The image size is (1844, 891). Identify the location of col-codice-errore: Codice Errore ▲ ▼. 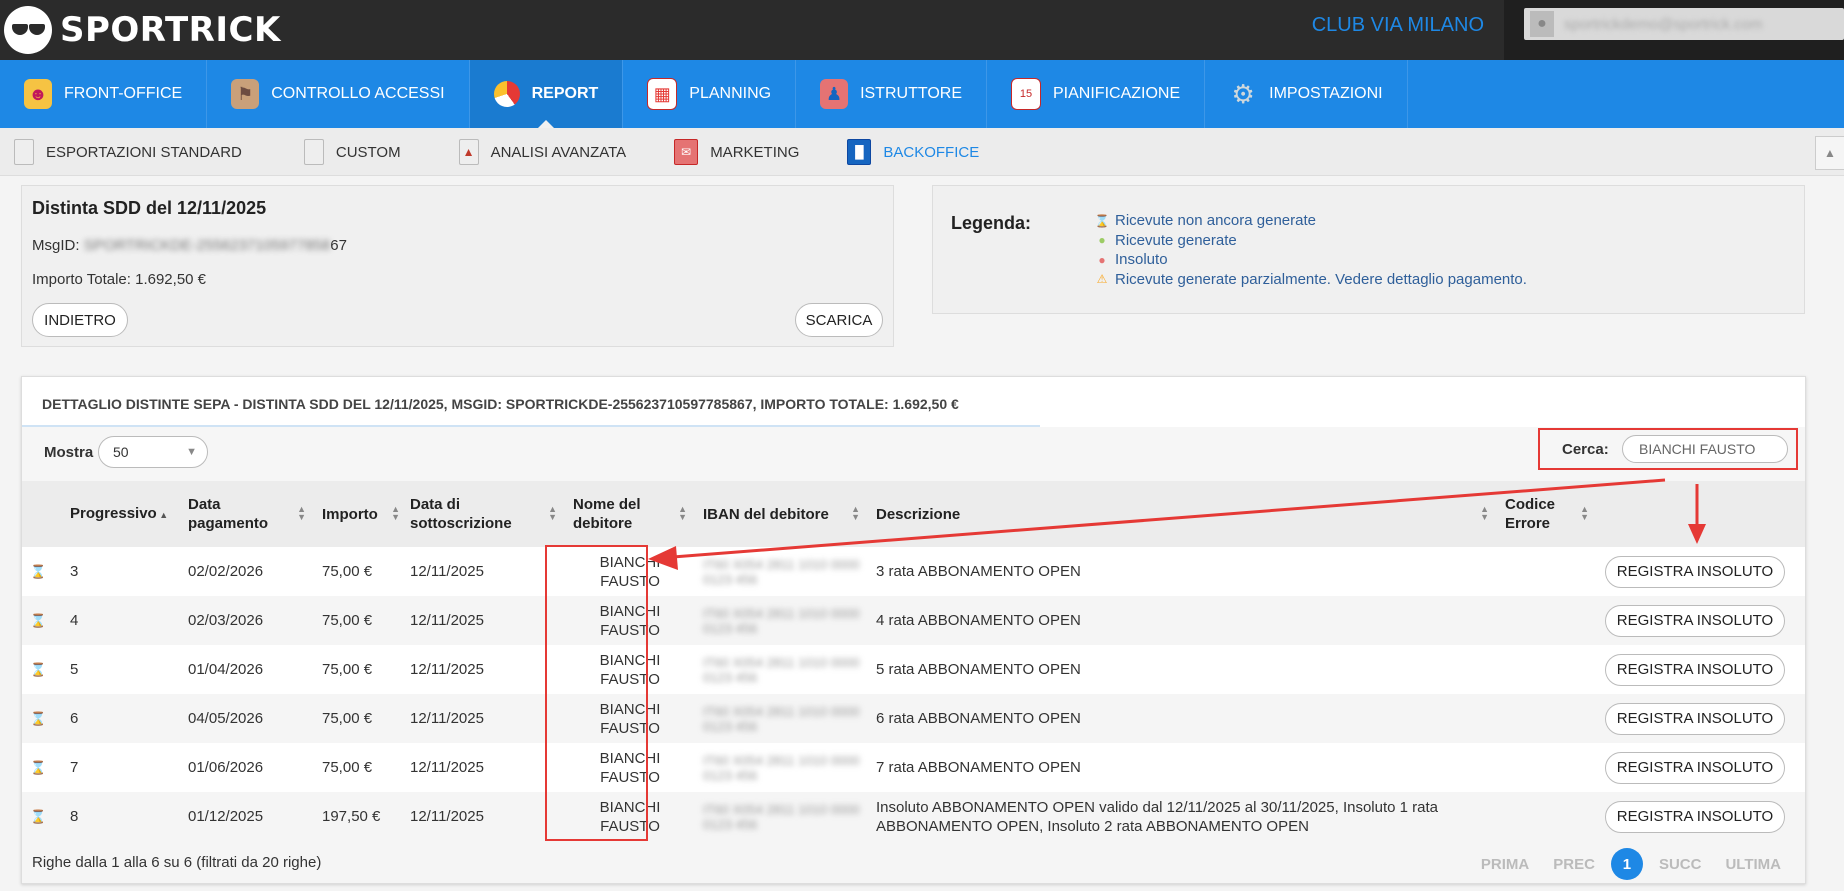
(1547, 514).